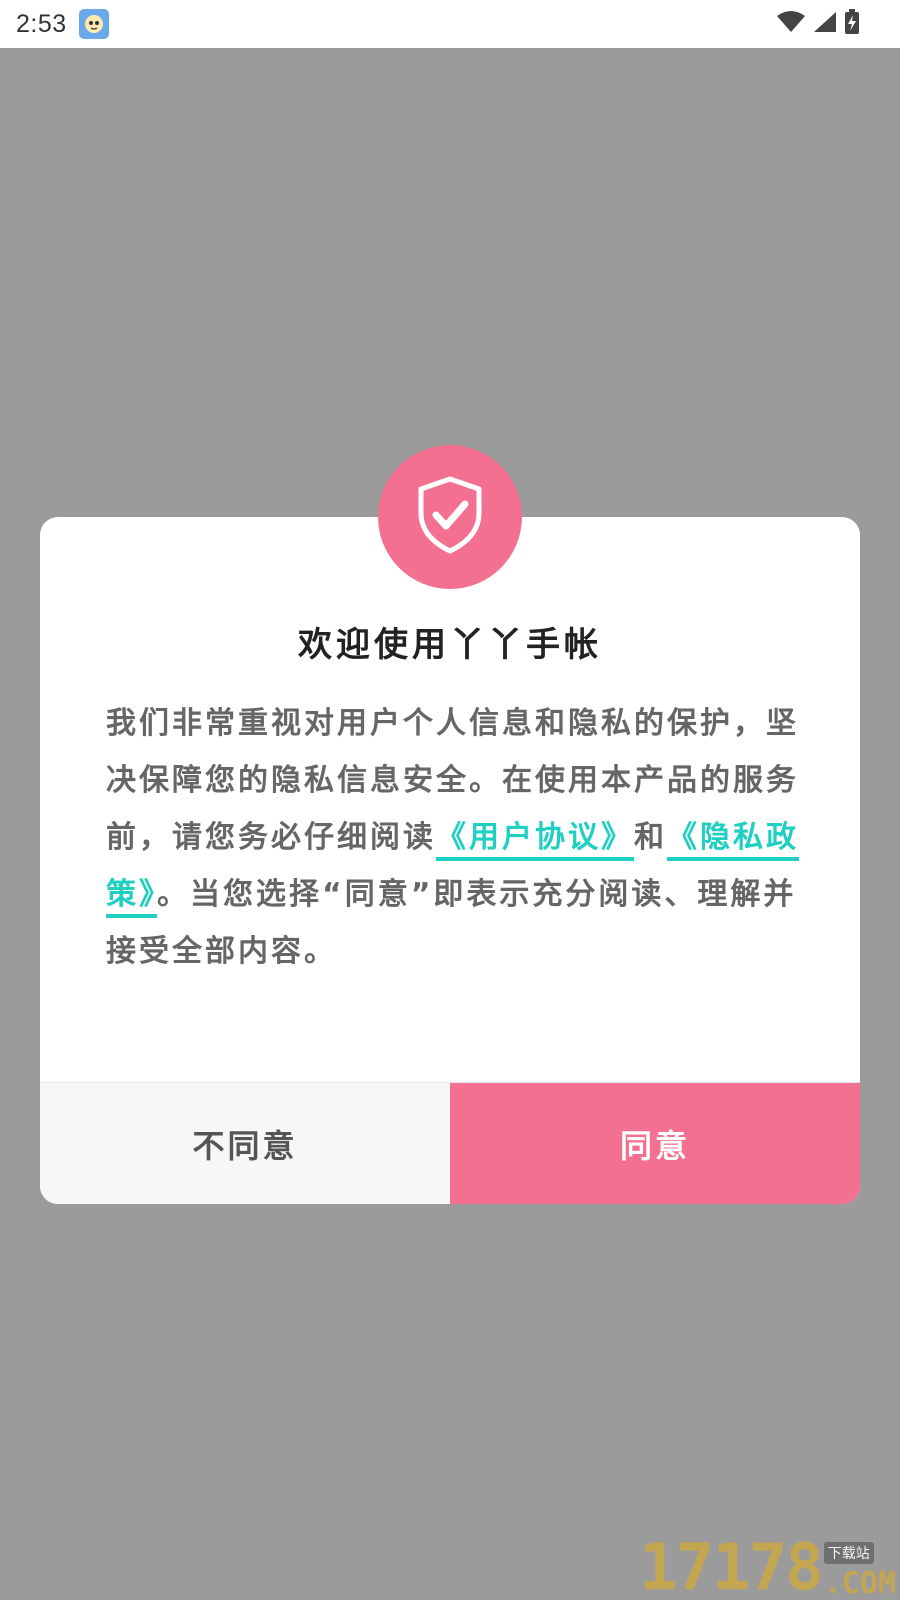 This screenshot has width=900, height=1600. I want to click on status-icons, so click(818, 24).